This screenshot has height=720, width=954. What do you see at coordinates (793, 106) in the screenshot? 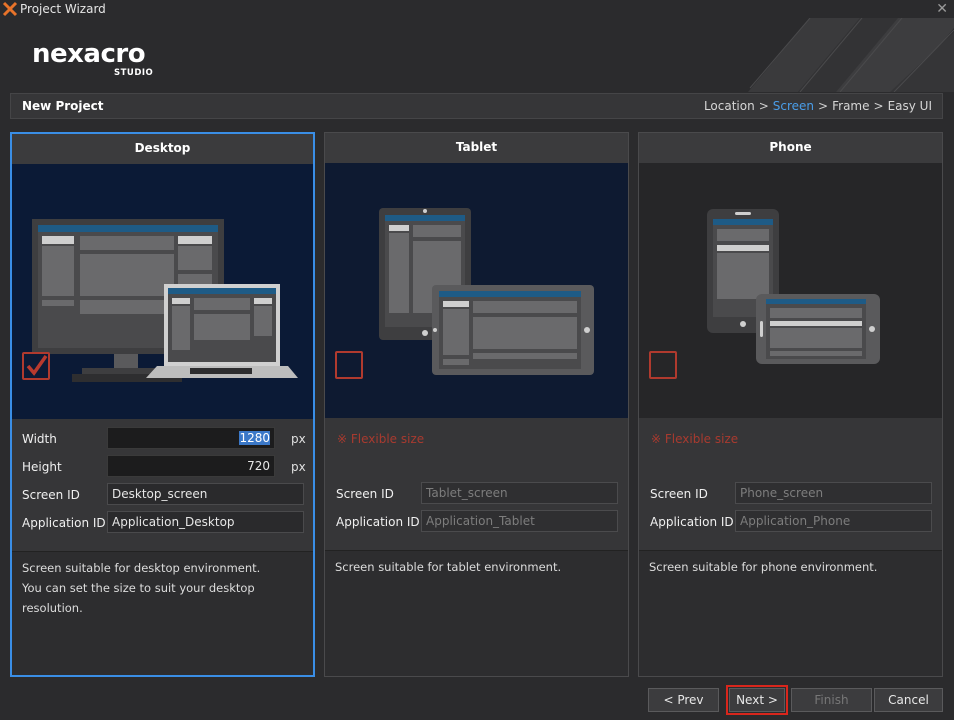
I see `step-screen: Screen` at bounding box center [793, 106].